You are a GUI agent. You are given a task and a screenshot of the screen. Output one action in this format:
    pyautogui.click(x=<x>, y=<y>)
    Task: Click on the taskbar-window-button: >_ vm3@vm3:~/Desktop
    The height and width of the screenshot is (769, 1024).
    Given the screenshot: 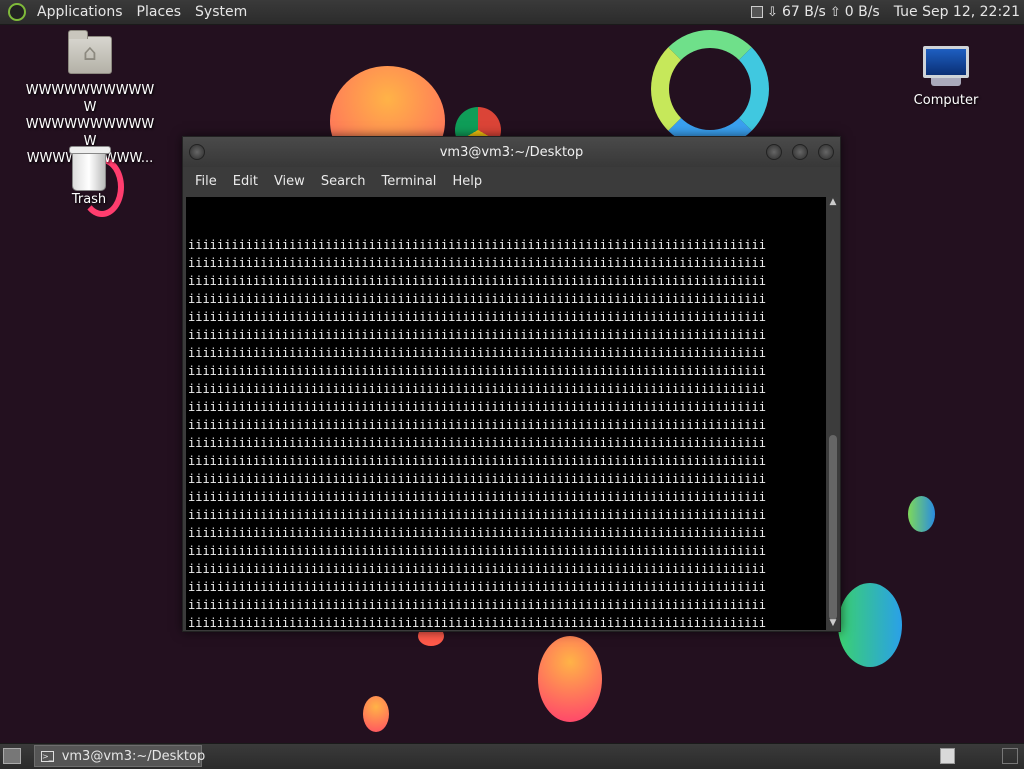 What is the action you would take?
    pyautogui.click(x=119, y=756)
    